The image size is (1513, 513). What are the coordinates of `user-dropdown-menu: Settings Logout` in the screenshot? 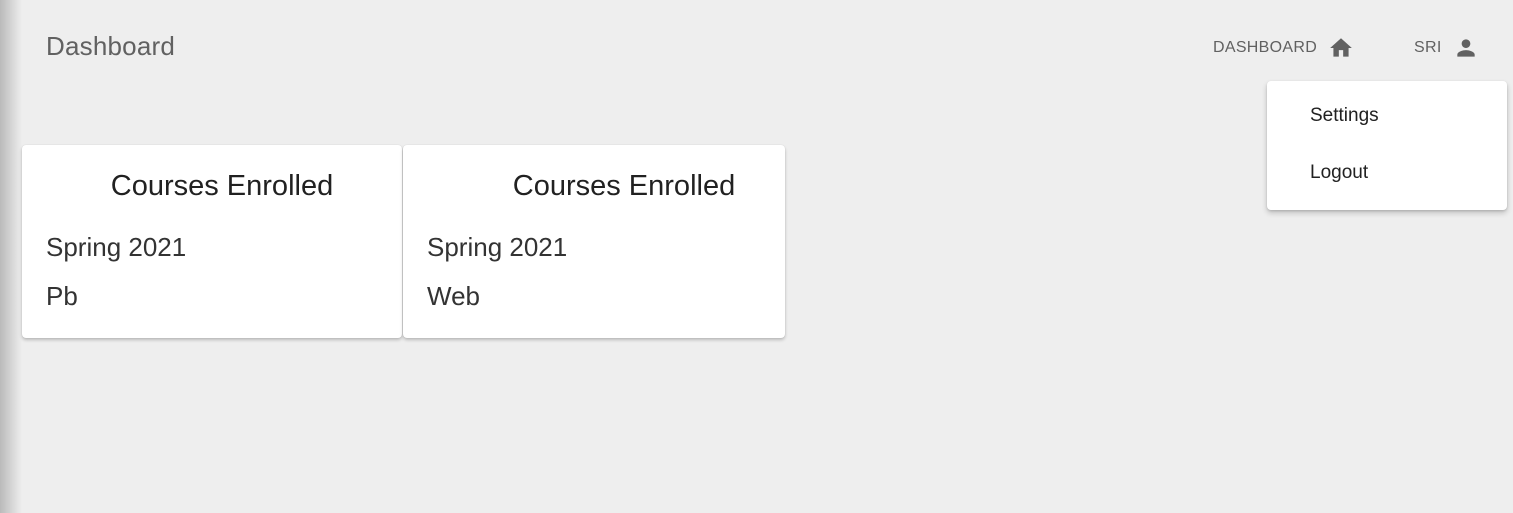 It's located at (1387, 145).